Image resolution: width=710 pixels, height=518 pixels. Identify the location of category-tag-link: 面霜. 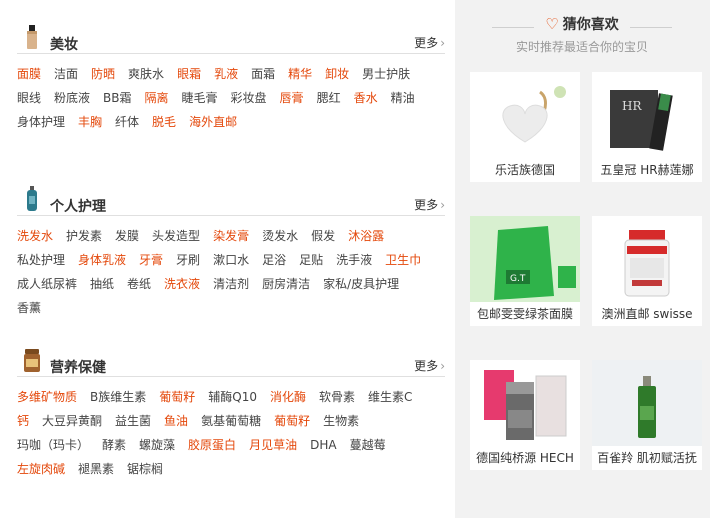
(263, 74).